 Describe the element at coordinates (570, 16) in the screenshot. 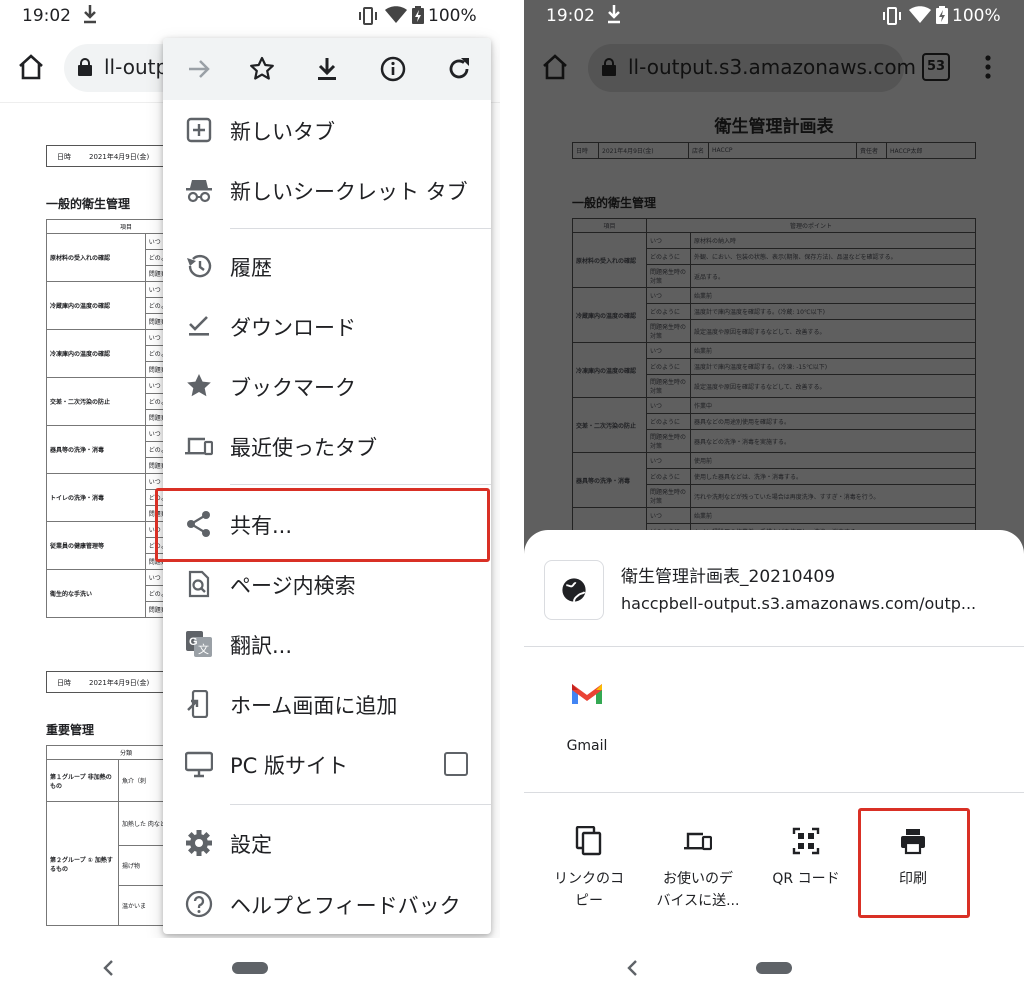

I see `status-time: 19:02` at that location.